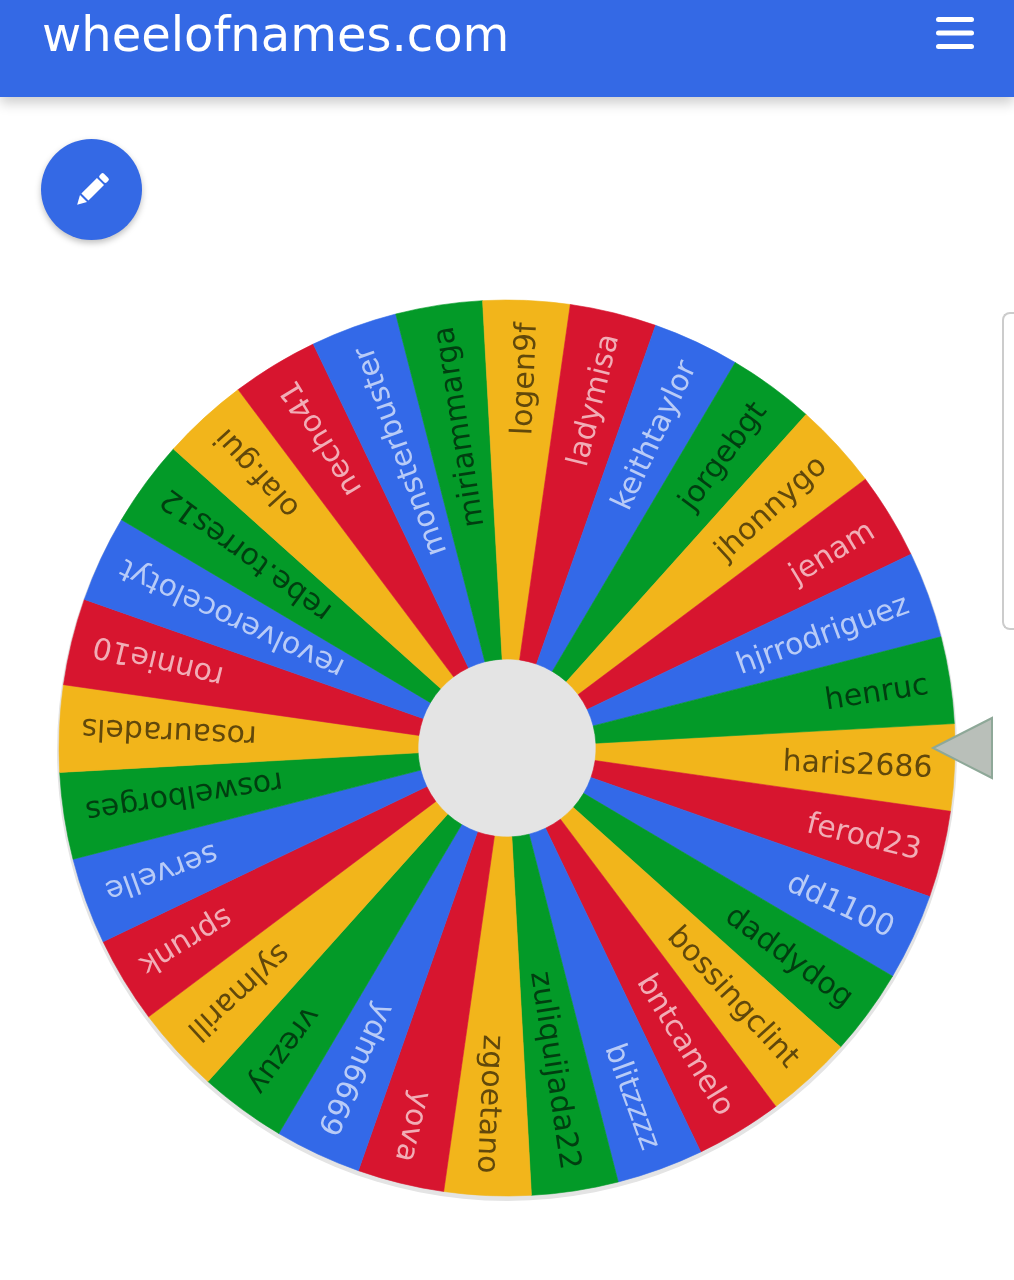 The height and width of the screenshot is (1280, 1014). What do you see at coordinates (91, 189) in the screenshot?
I see `edit-button` at bounding box center [91, 189].